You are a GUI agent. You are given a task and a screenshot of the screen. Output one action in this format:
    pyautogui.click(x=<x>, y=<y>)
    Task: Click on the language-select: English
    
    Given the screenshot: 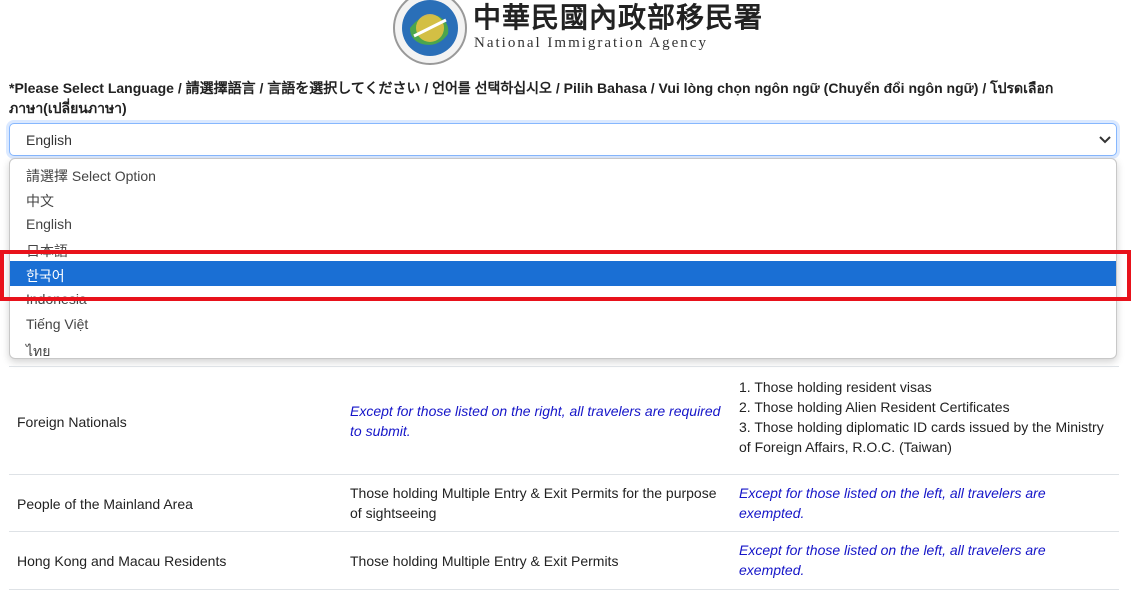 What is the action you would take?
    pyautogui.click(x=563, y=139)
    